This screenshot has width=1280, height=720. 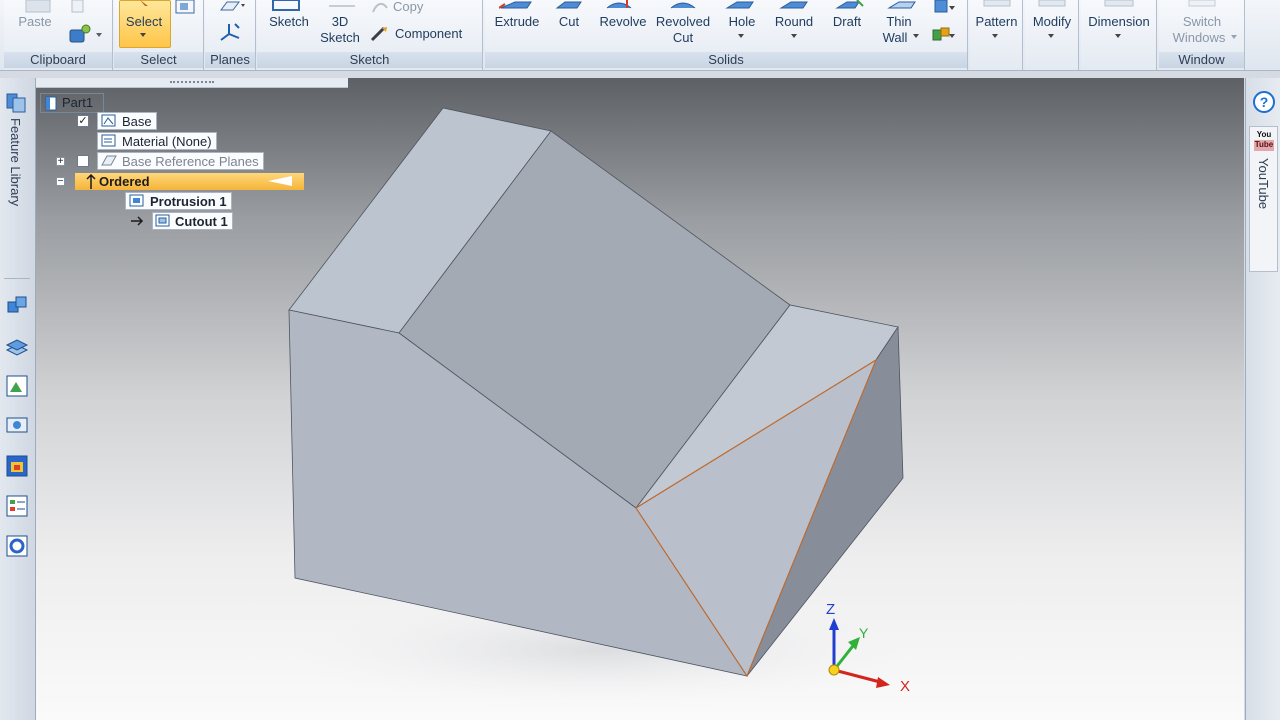 What do you see at coordinates (1264, 145) in the screenshot?
I see `youtube-badge-red` at bounding box center [1264, 145].